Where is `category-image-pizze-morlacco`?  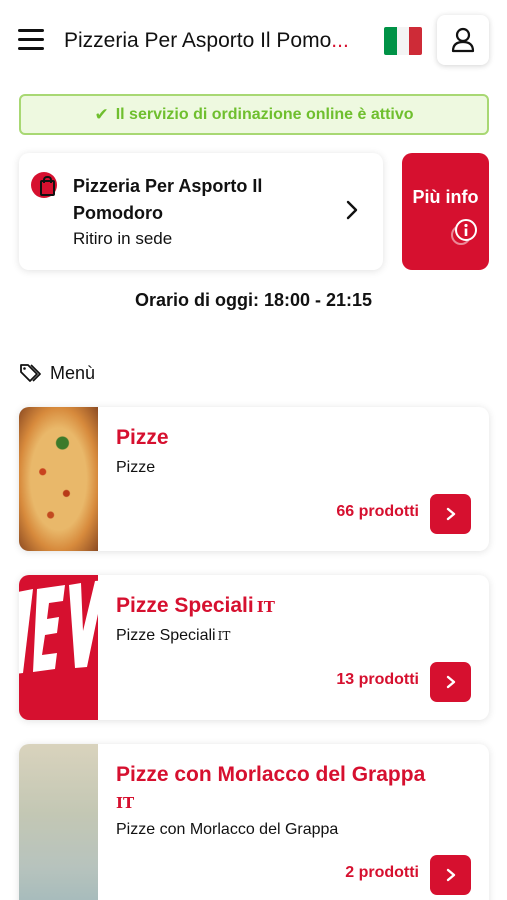
category-image-pizze-morlacco is located at coordinates (58, 822).